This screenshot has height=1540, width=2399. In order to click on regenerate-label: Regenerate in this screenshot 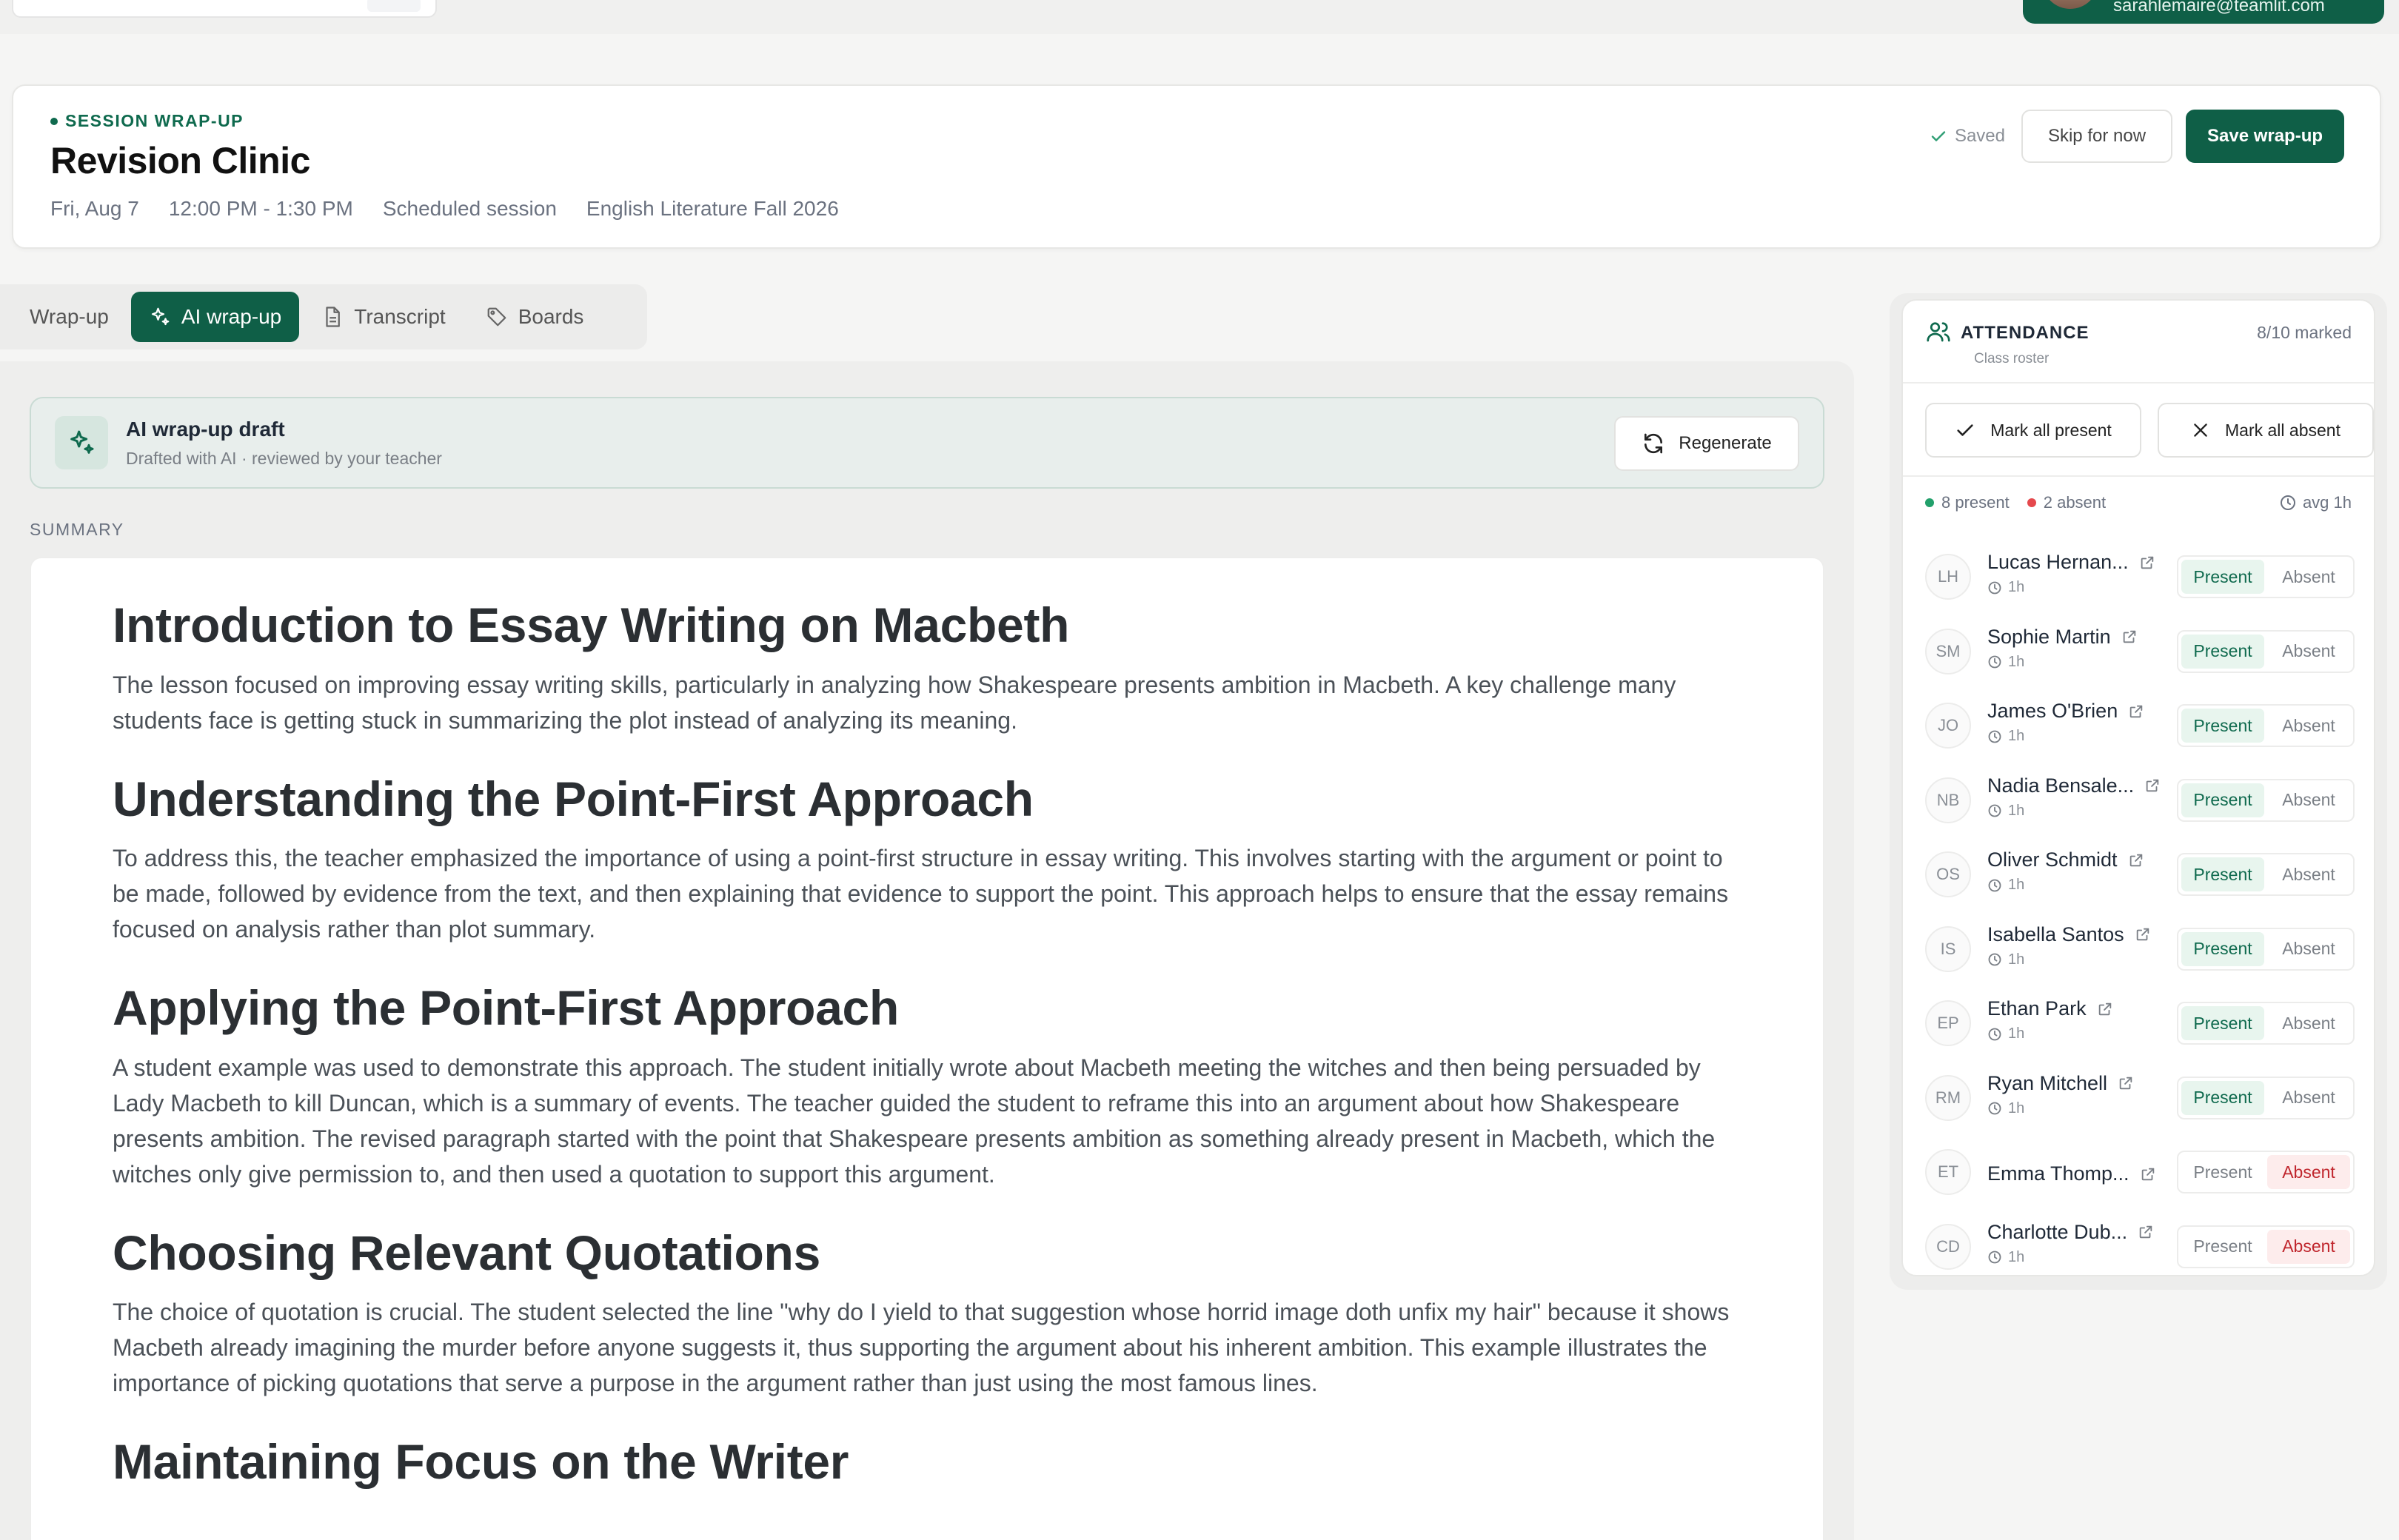, I will do `click(1725, 443)`.